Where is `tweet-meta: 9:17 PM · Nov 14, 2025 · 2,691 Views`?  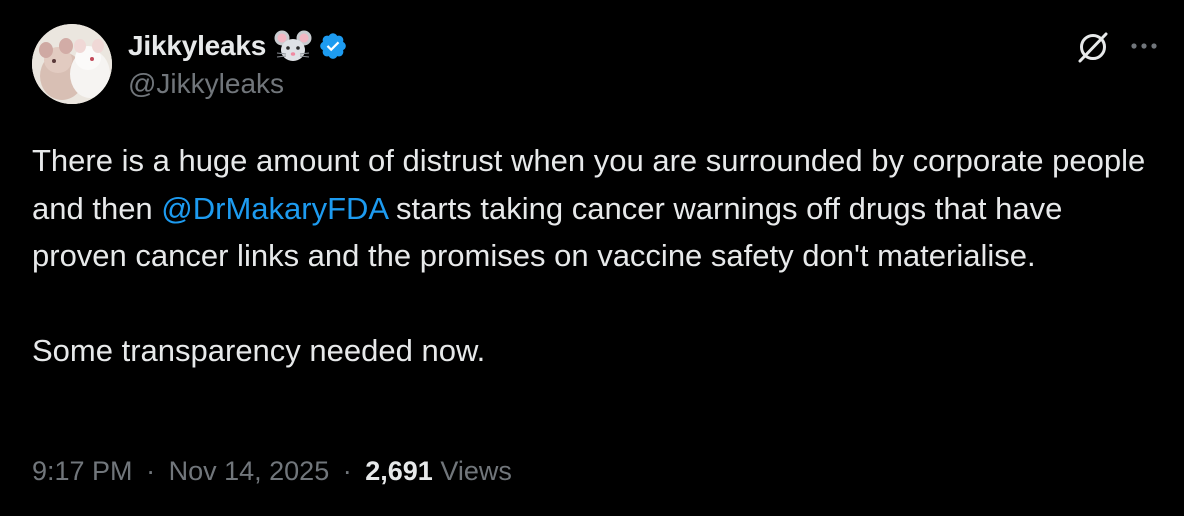 tweet-meta: 9:17 PM · Nov 14, 2025 · 2,691 Views is located at coordinates (272, 471).